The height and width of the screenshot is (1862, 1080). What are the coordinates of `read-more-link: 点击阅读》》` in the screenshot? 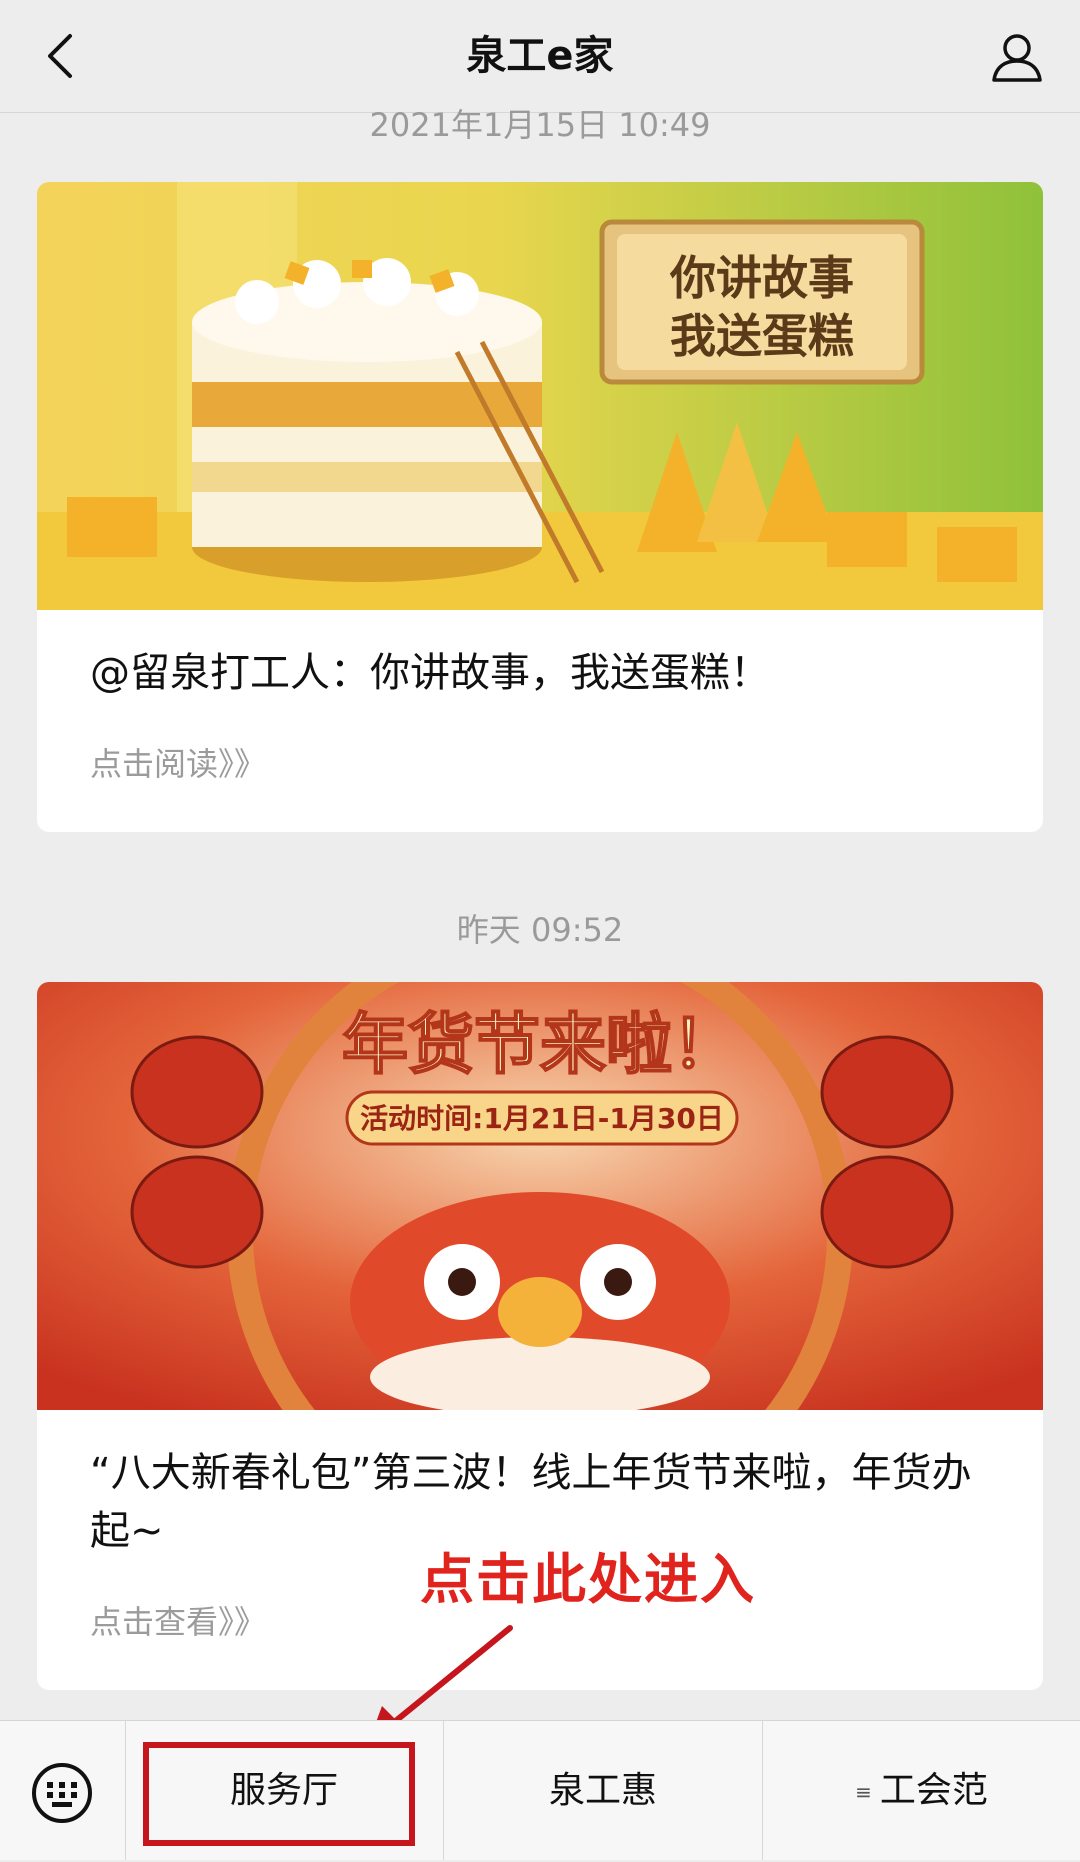 It's located at (178, 762).